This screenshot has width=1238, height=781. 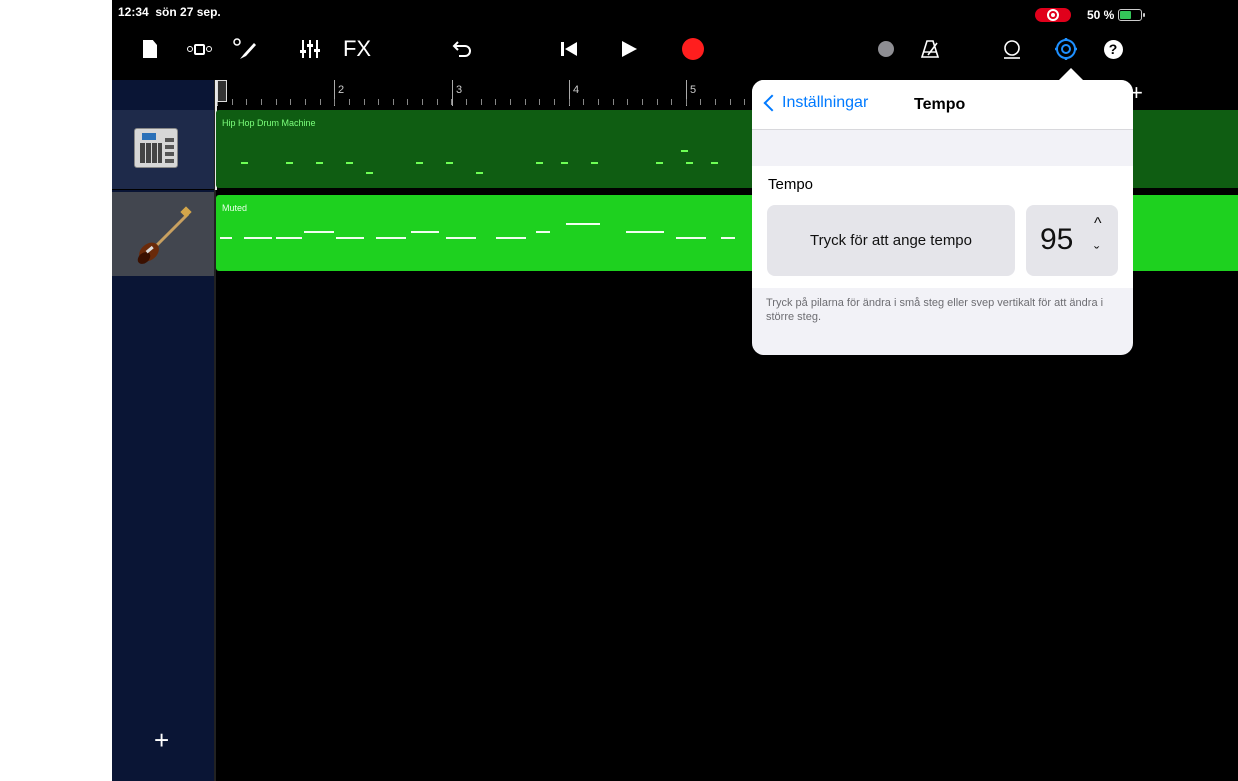 I want to click on toolbar: FX ?, so click(x=675, y=50).